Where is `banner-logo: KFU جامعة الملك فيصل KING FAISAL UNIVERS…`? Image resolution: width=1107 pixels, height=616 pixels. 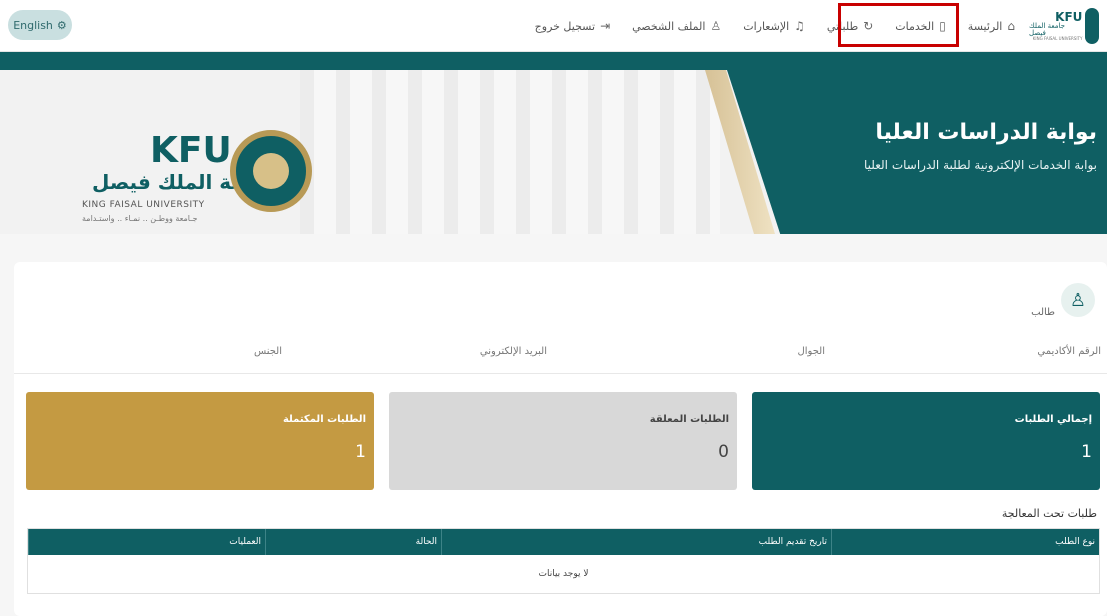
banner-logo: KFU جامعة الملك فيصل KING FAISAL UNIVERS… is located at coordinates (200, 180).